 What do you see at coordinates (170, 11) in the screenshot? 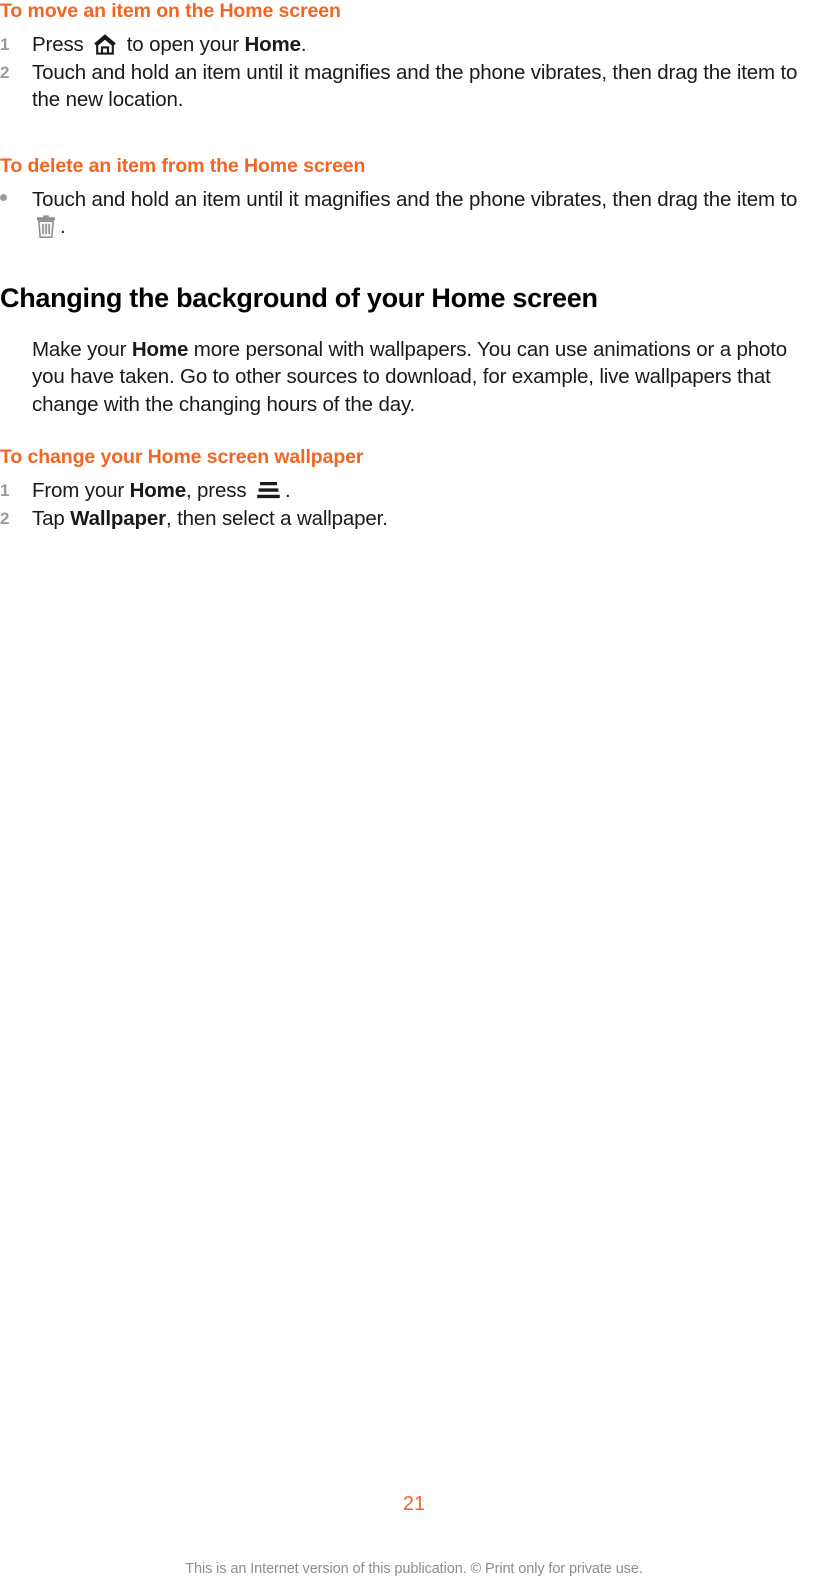
I see `section-heading-move-item: To move an item on the Home screen` at bounding box center [170, 11].